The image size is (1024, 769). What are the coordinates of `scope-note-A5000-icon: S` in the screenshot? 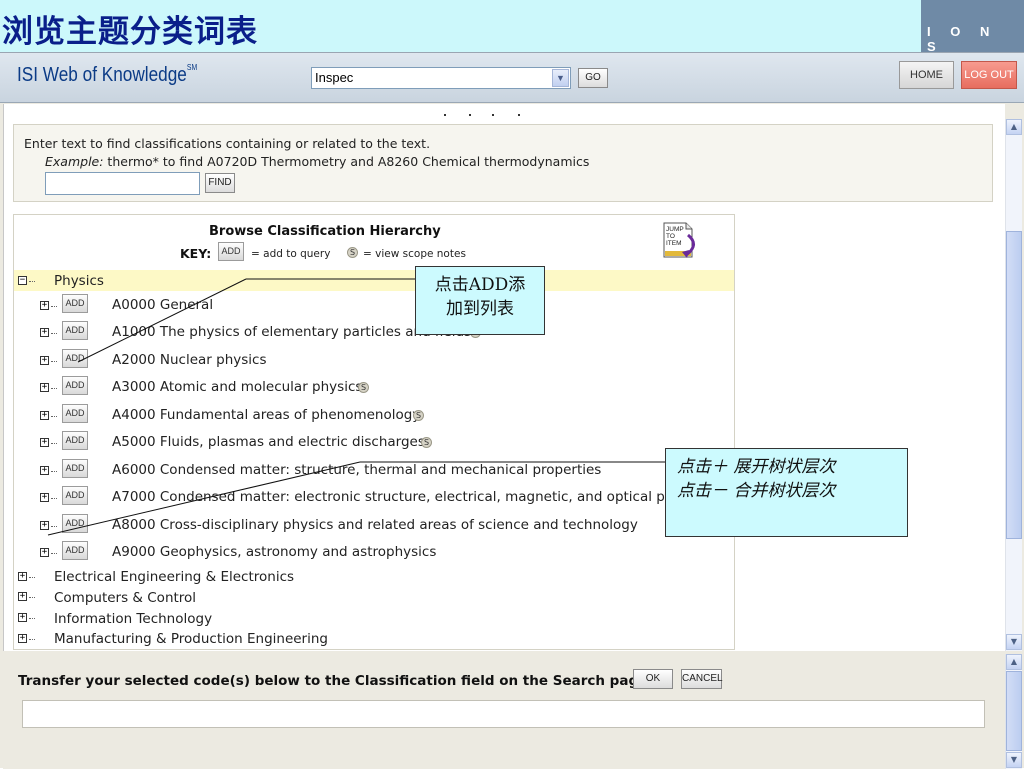 It's located at (426, 442).